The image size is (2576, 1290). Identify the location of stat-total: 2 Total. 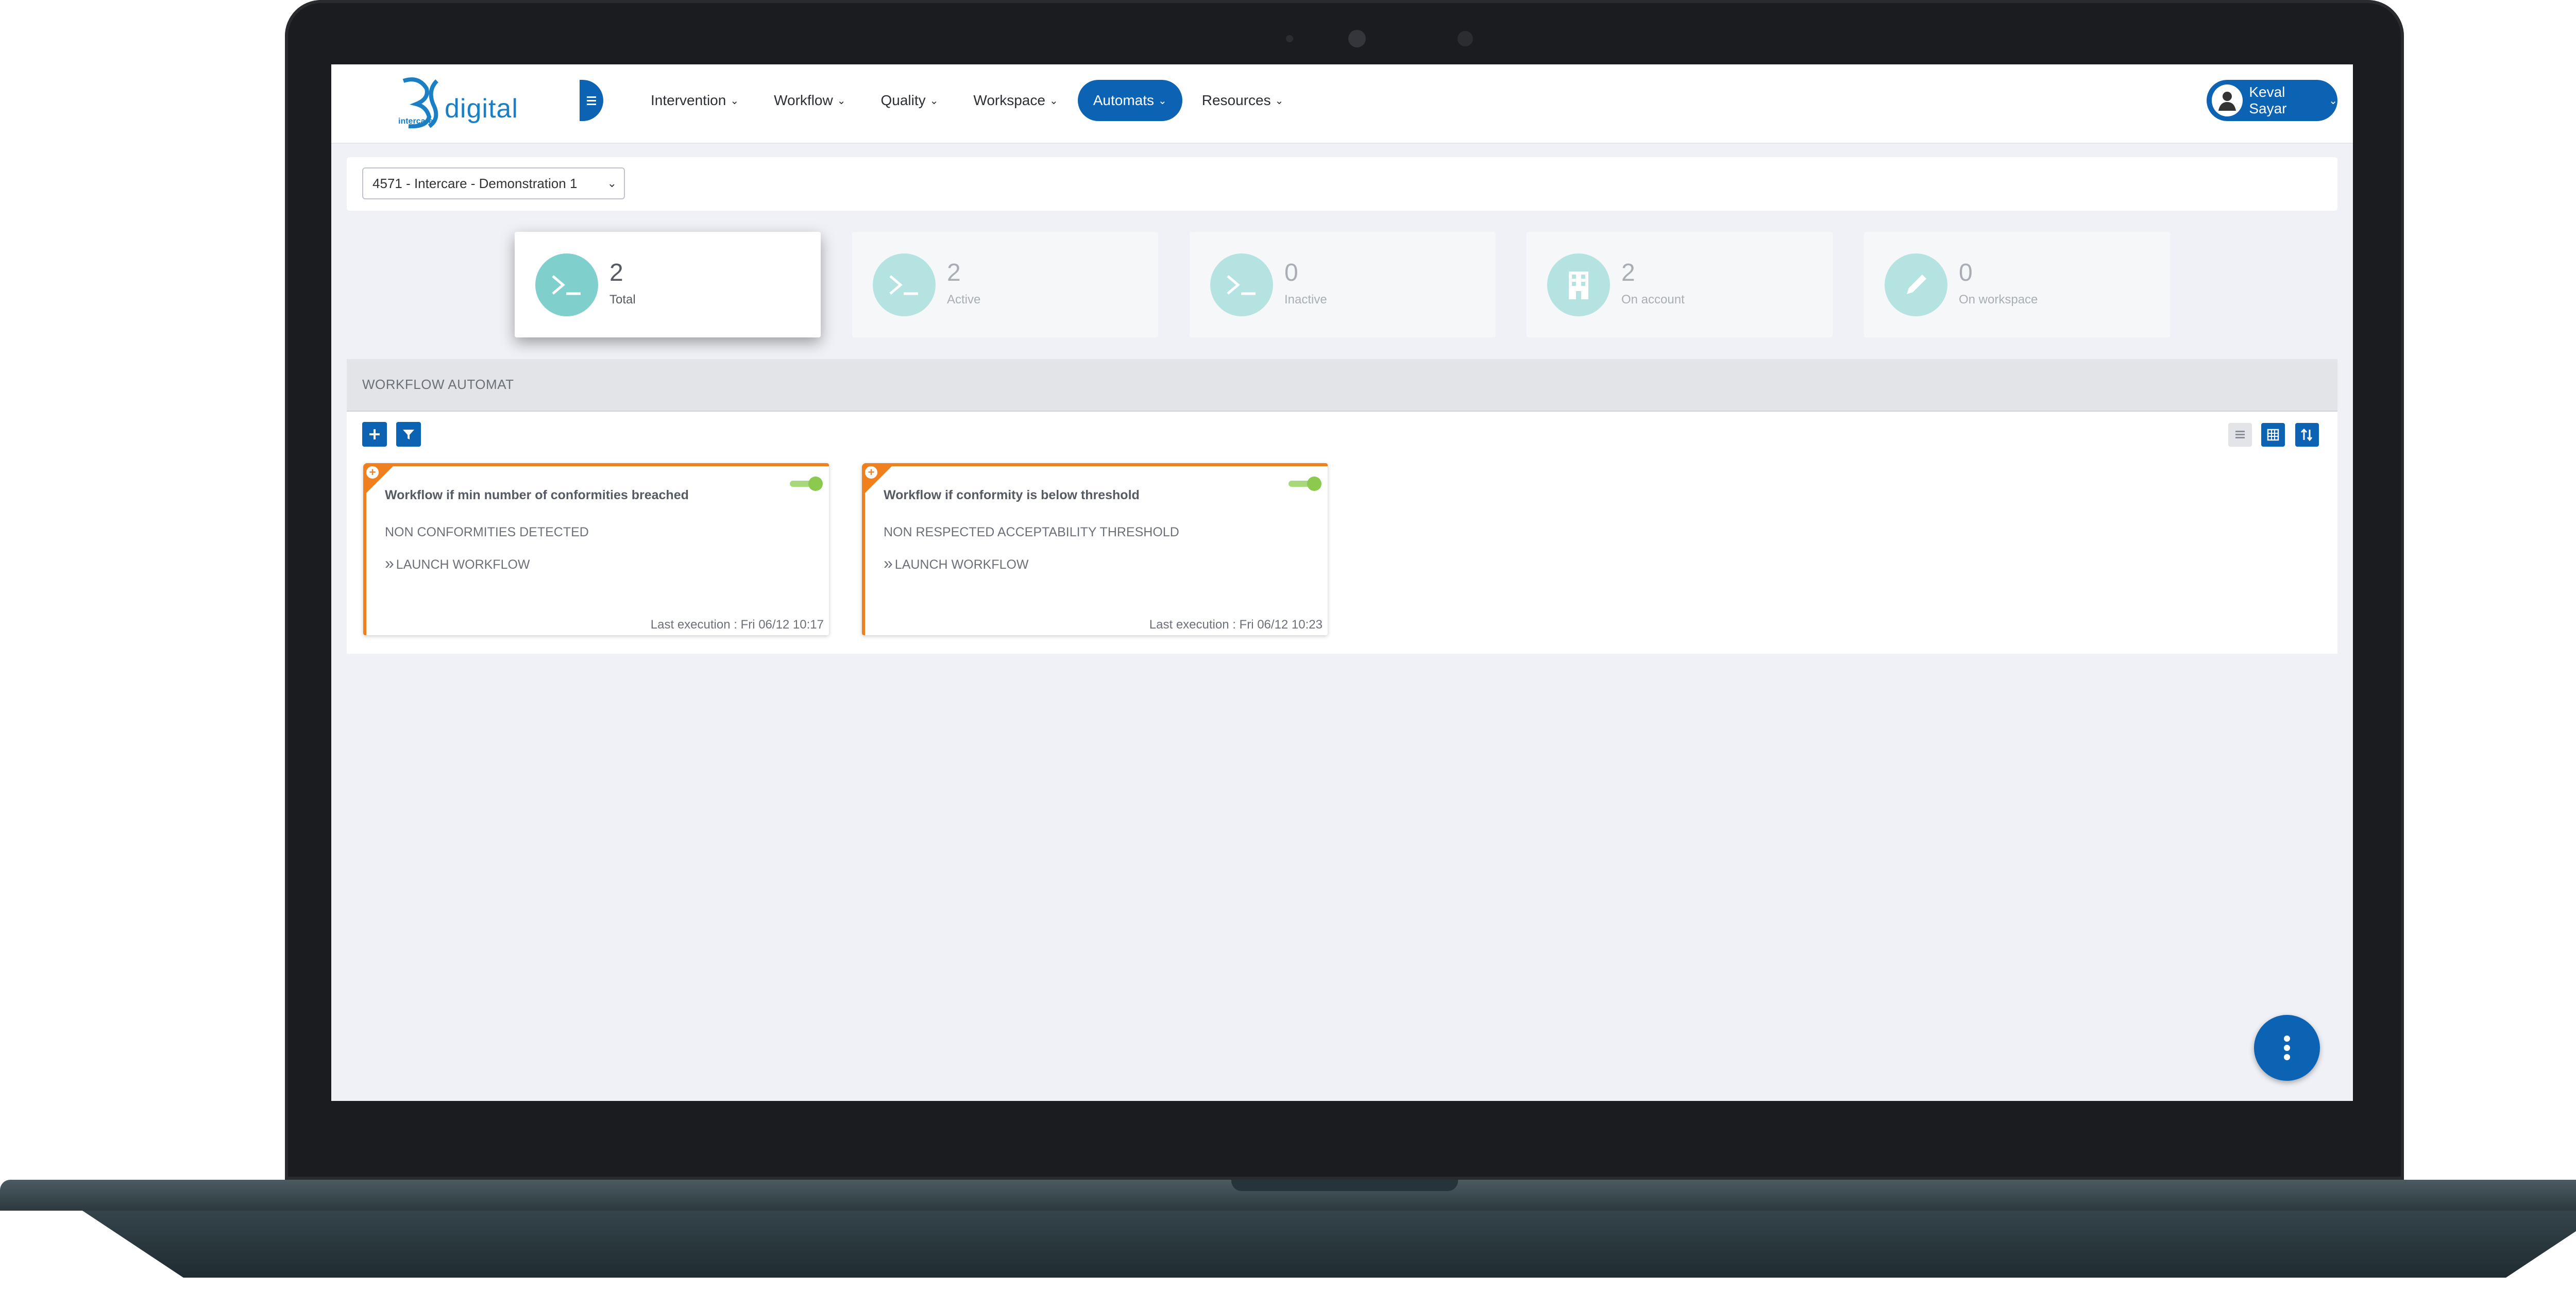
(668, 284).